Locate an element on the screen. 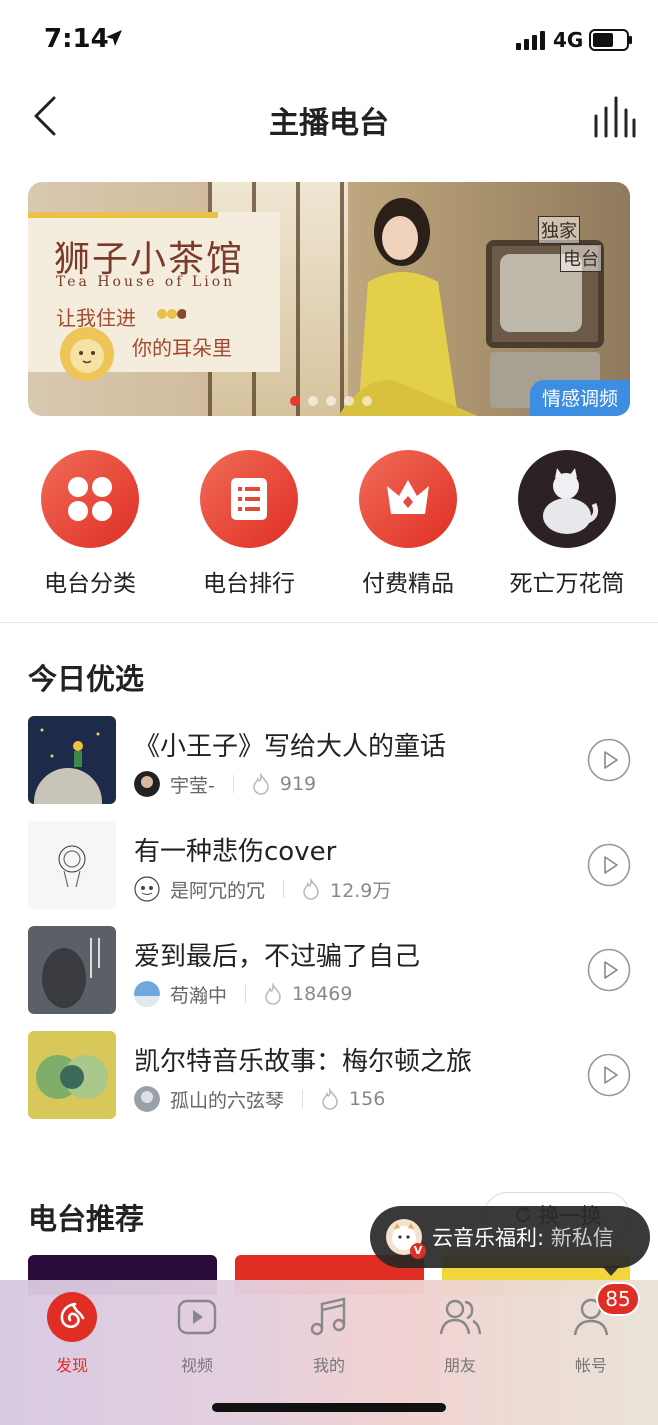 The image size is (658, 1425). banner-subtitle: Tea House of Lion is located at coordinates (146, 282).